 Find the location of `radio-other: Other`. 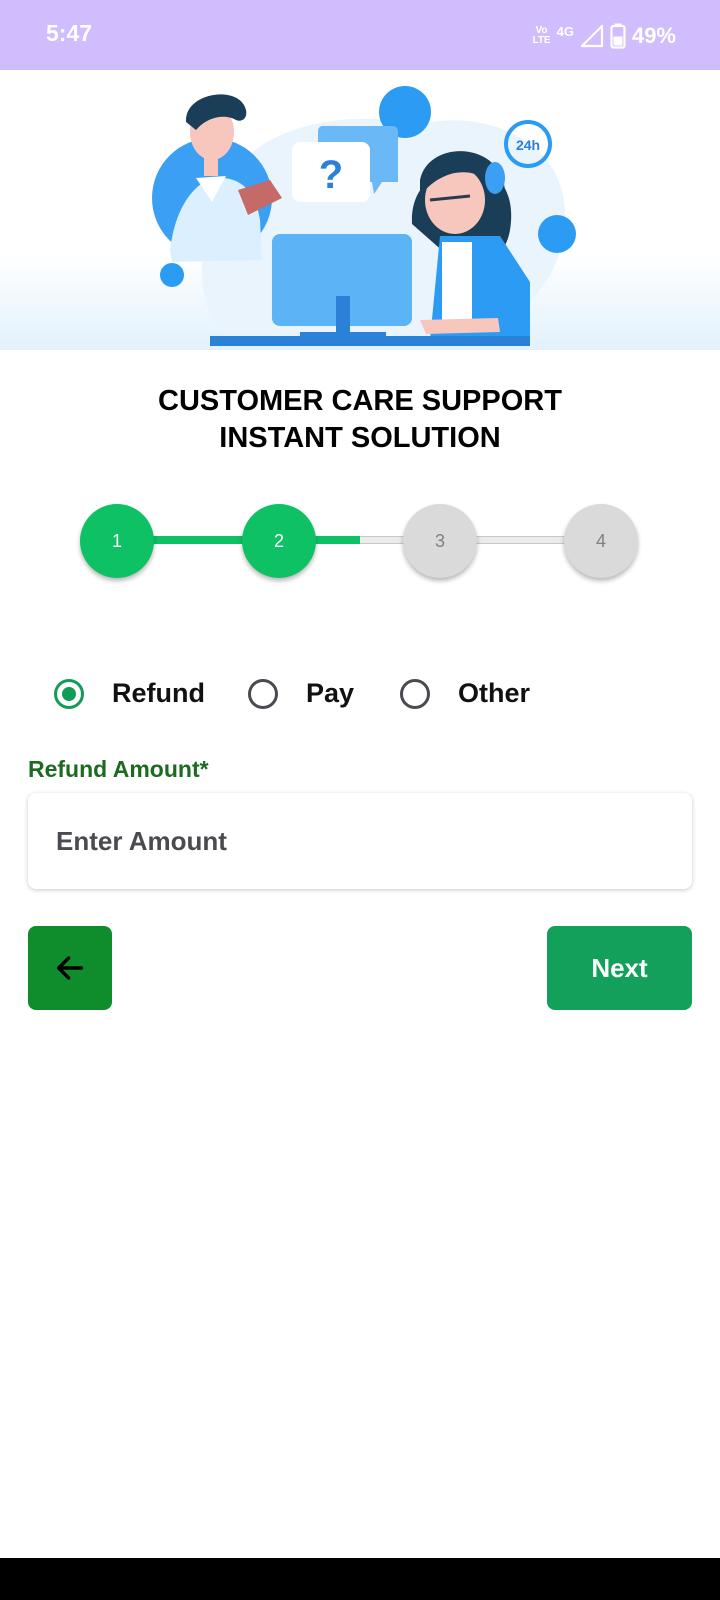

radio-other: Other is located at coordinates (465, 693).